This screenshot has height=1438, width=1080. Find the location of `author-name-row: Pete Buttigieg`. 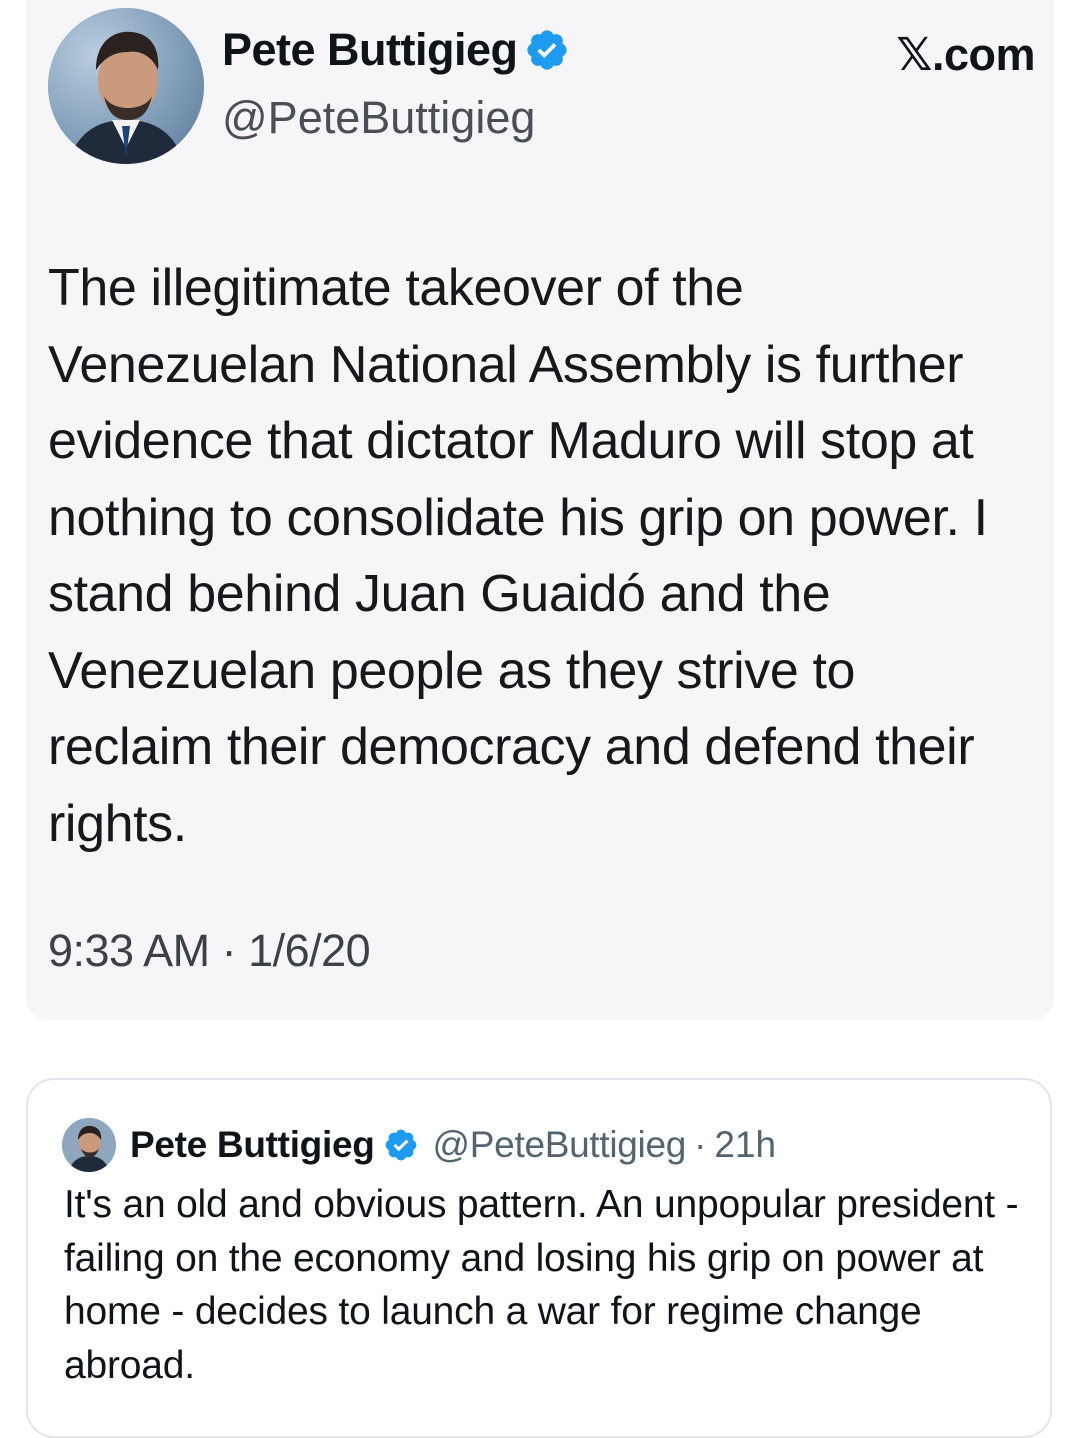

author-name-row: Pete Buttigieg is located at coordinates (396, 50).